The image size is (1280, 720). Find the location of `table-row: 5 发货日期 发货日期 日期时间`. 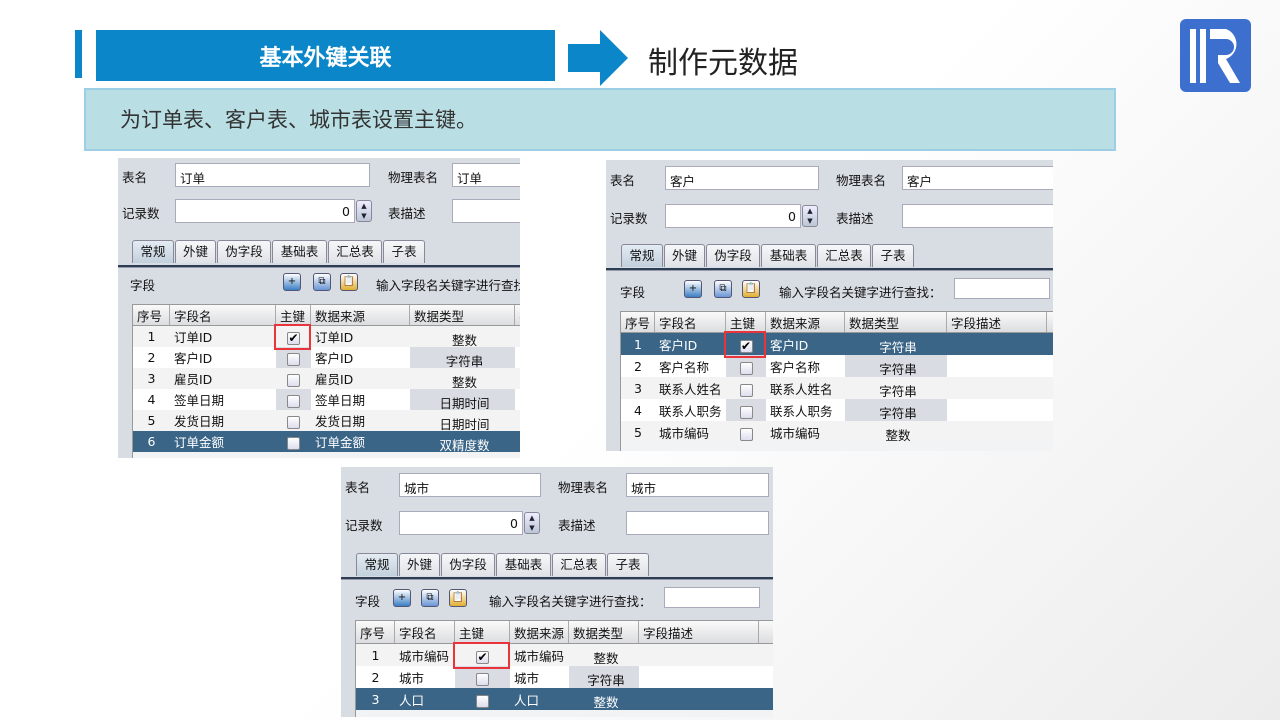

table-row: 5 发货日期 发货日期 日期时间 is located at coordinates (326, 420).